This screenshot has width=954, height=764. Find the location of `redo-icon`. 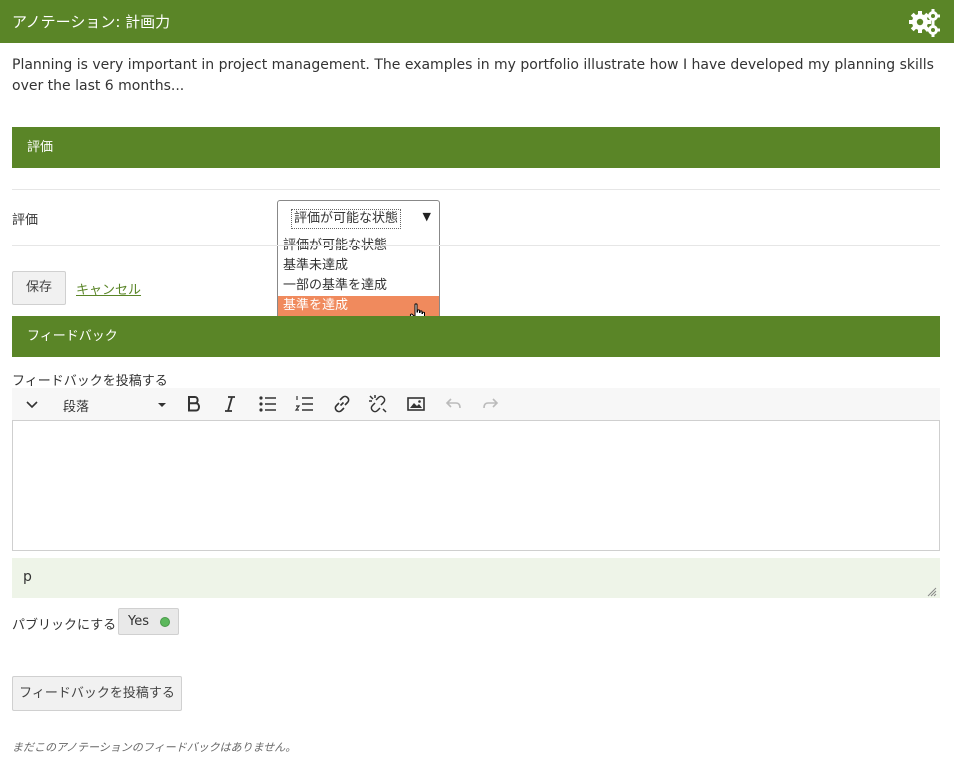

redo-icon is located at coordinates (490, 404).